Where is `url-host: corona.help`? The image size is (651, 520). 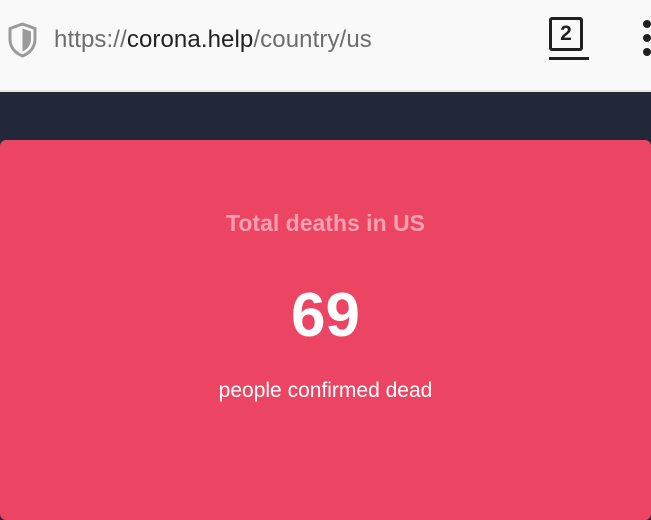
url-host: corona.help is located at coordinates (190, 39).